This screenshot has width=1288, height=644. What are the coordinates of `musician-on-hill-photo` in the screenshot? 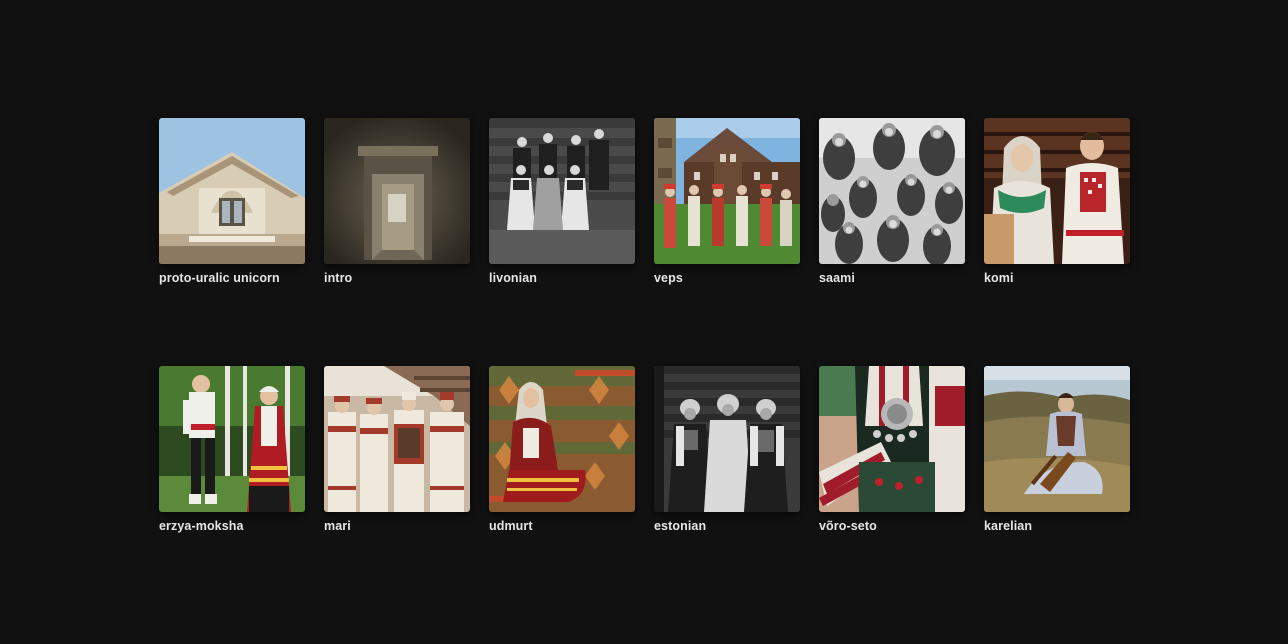 It's located at (1057, 439).